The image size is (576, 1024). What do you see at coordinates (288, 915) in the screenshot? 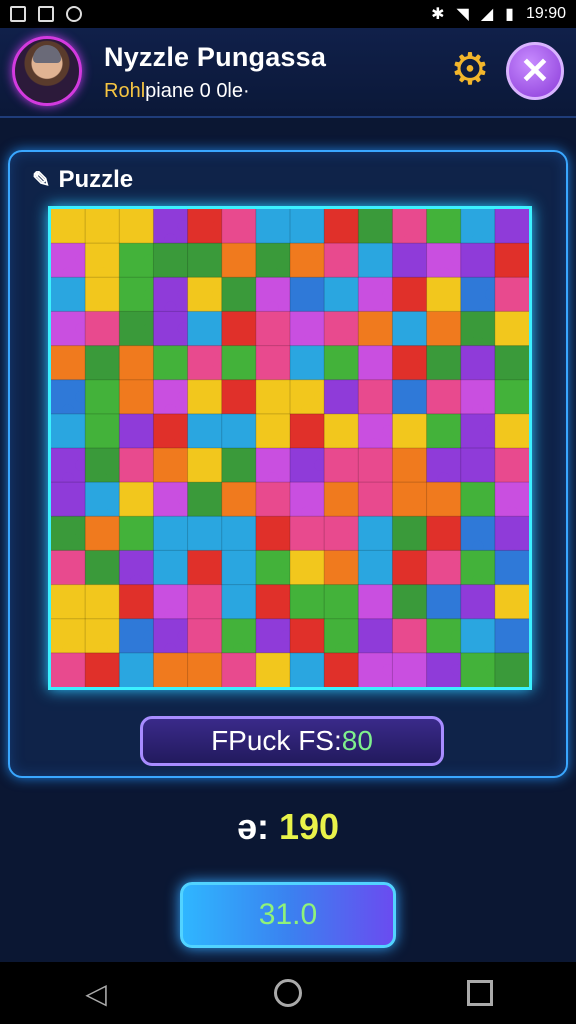
I see `action-button: 31.0` at bounding box center [288, 915].